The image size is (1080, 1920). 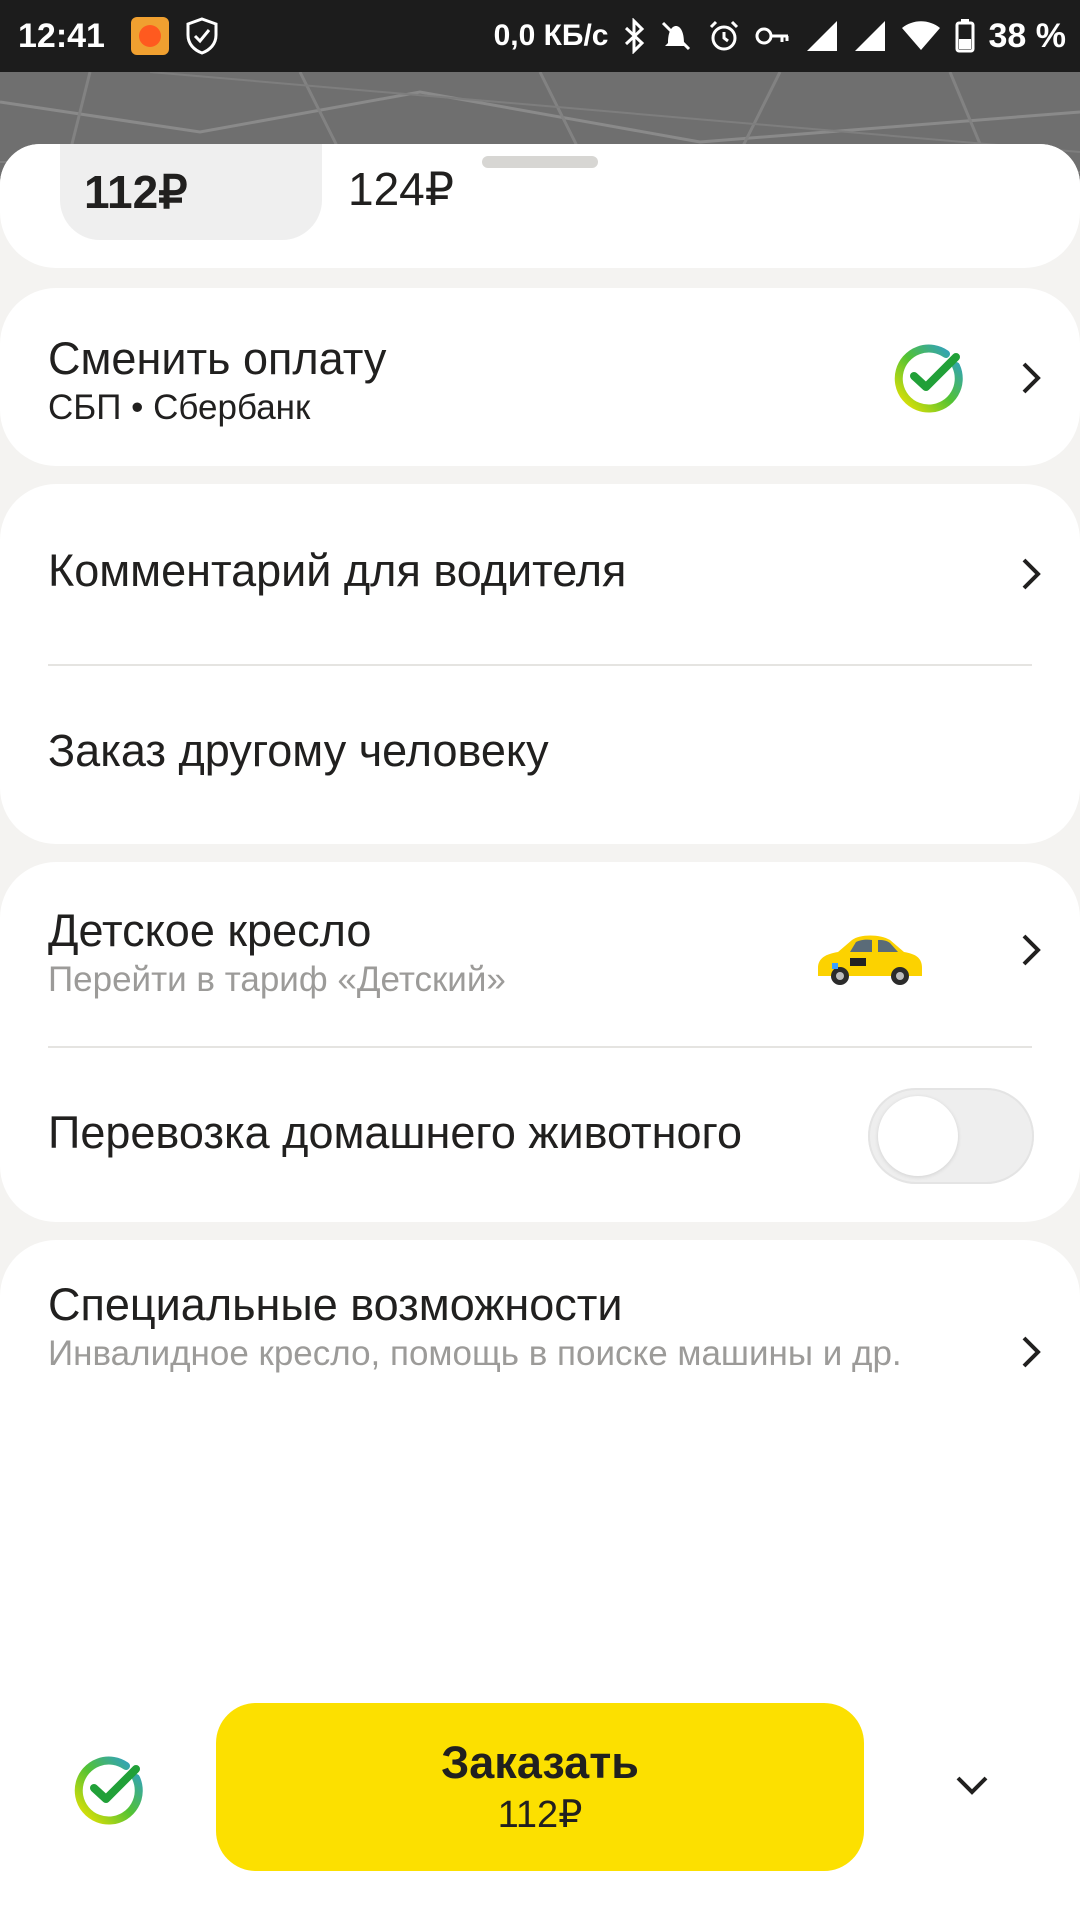 I want to click on order-button: Заказать 112₽, so click(x=540, y=1787).